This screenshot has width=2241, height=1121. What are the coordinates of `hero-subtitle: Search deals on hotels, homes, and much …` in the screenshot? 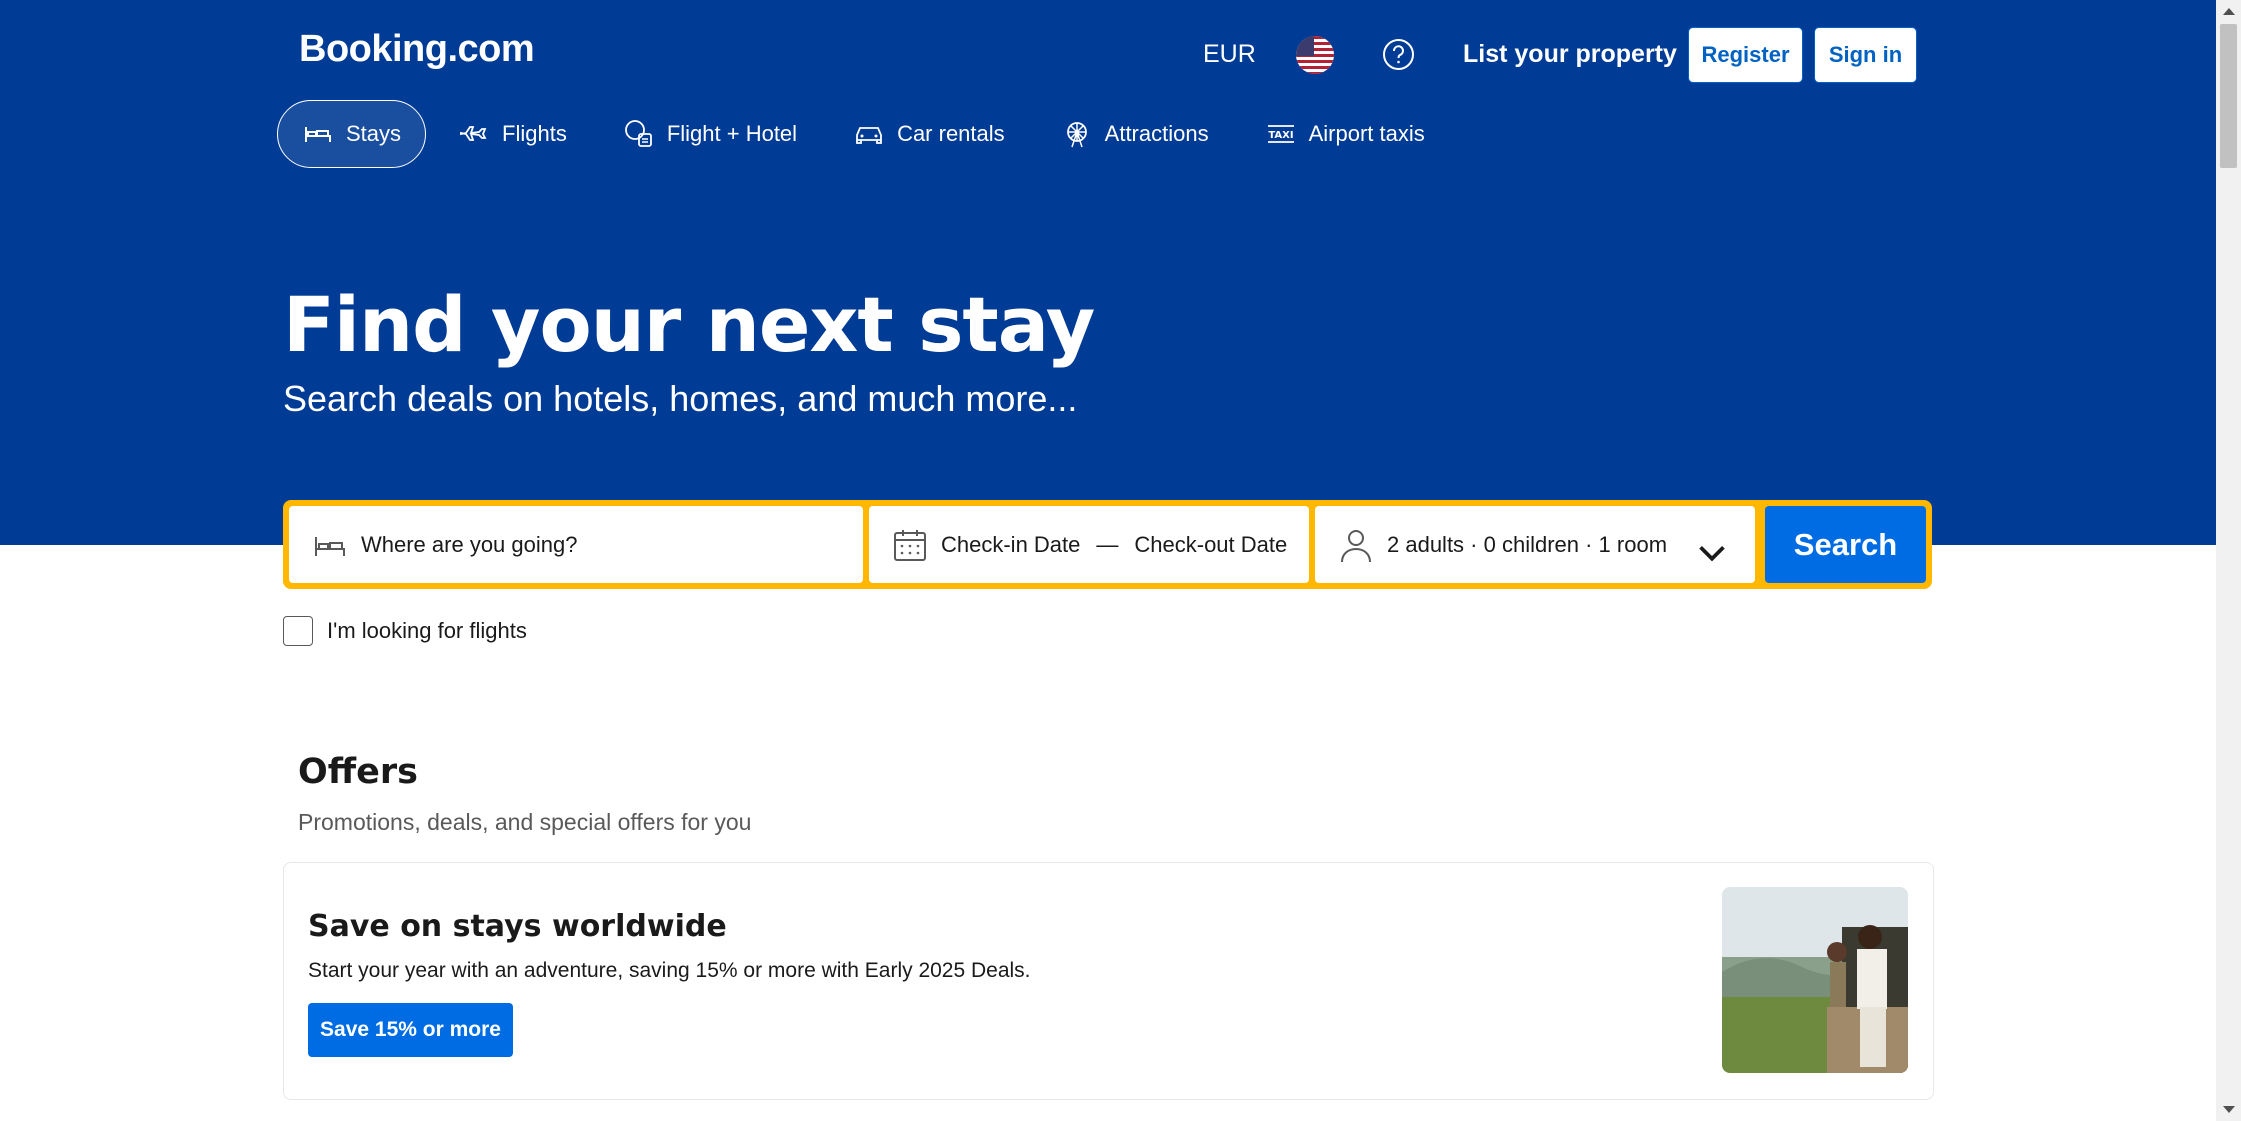 It's located at (680, 398).